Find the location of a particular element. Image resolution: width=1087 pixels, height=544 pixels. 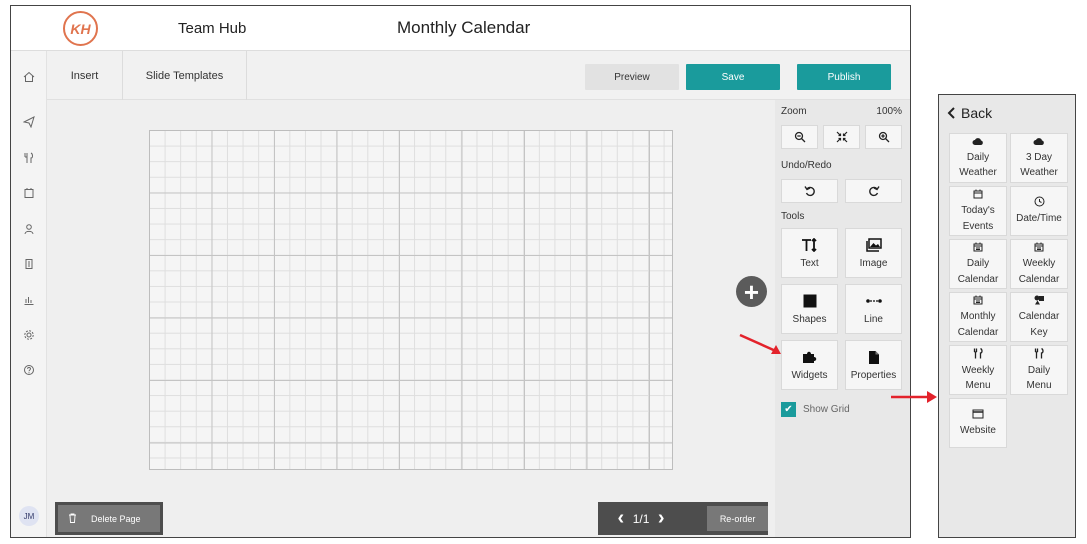

properties-tool-button: Properties is located at coordinates (873, 365).